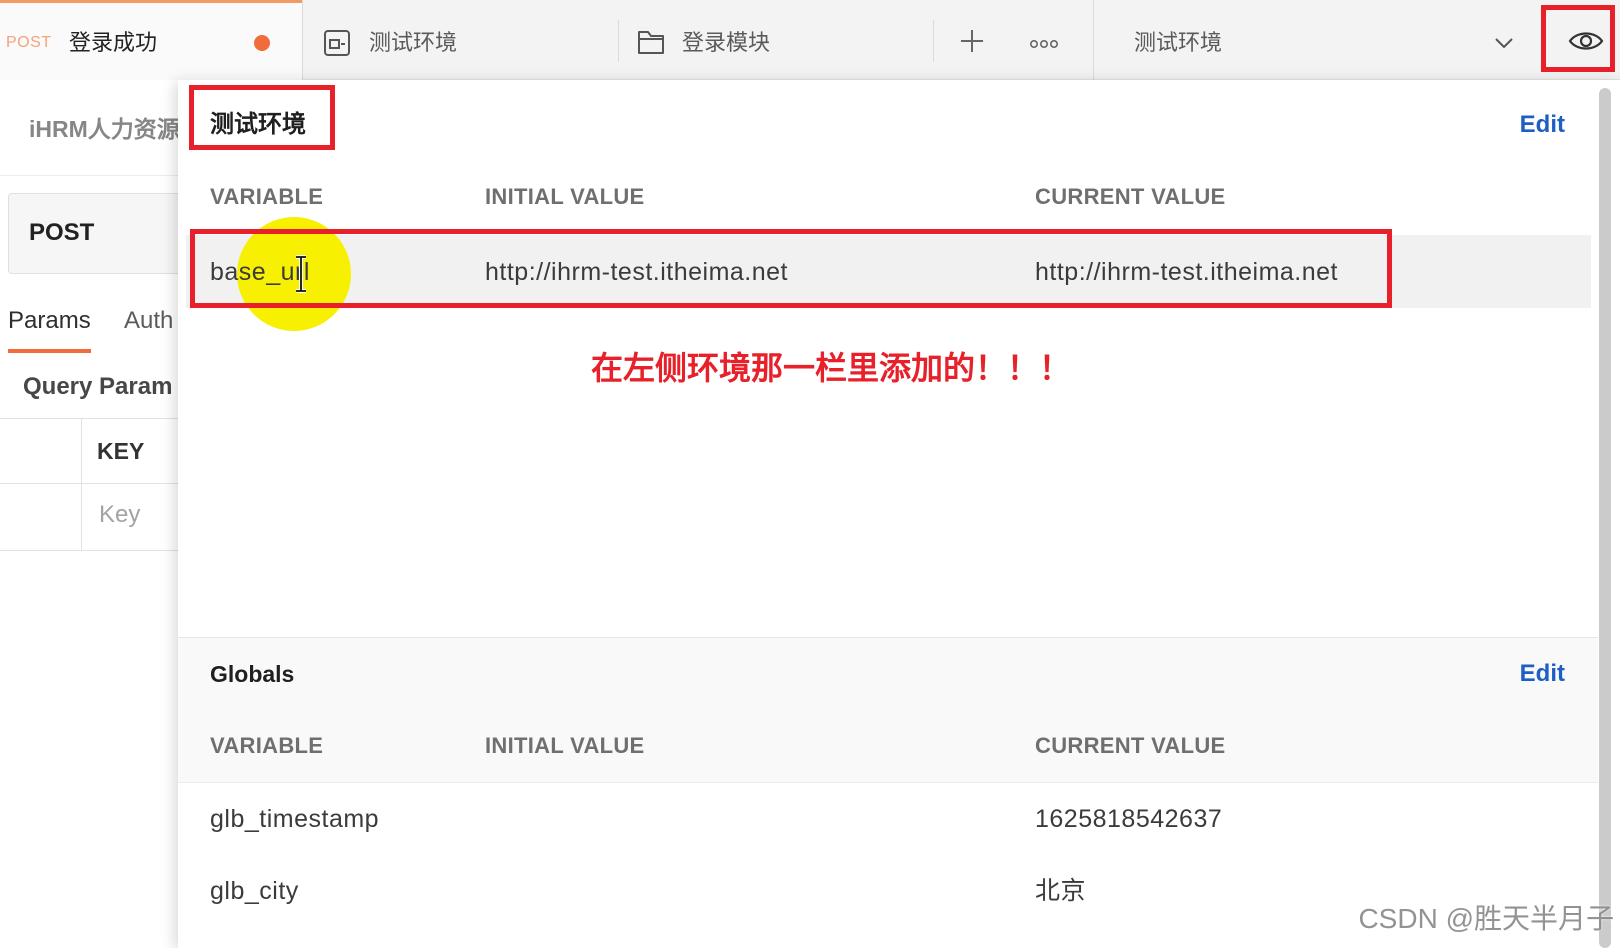 The width and height of the screenshot is (1620, 948). I want to click on environment-selector-value: 测试环境, so click(1178, 42).